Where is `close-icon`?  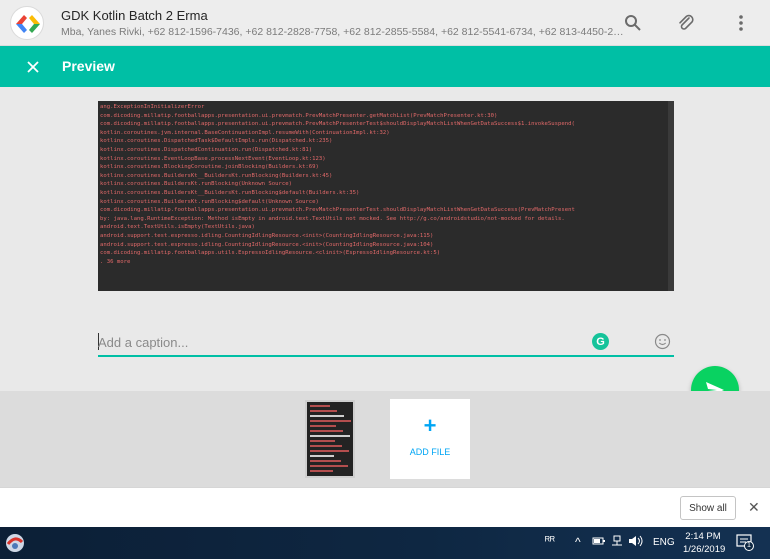
close-icon is located at coordinates (33, 67).